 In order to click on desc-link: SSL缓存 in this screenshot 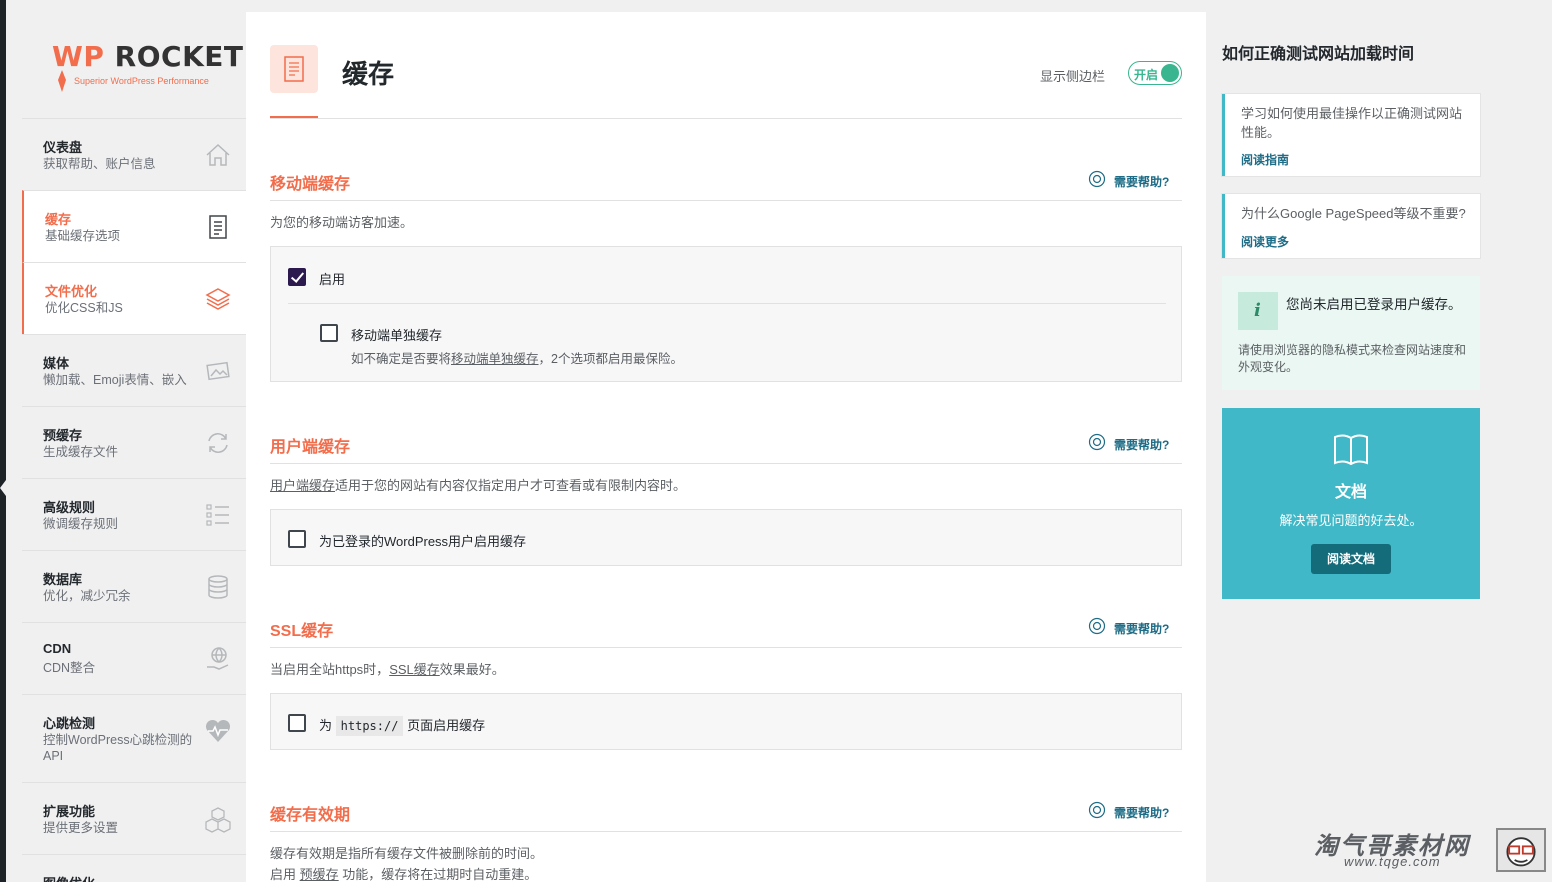, I will do `click(414, 669)`.